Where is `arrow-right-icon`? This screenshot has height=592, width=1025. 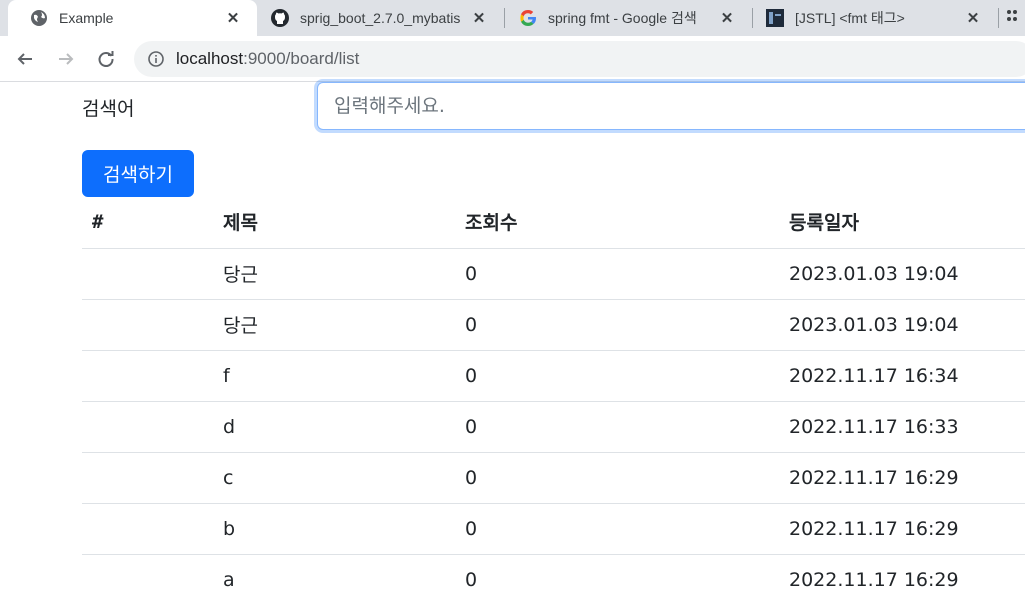 arrow-right-icon is located at coordinates (66, 59).